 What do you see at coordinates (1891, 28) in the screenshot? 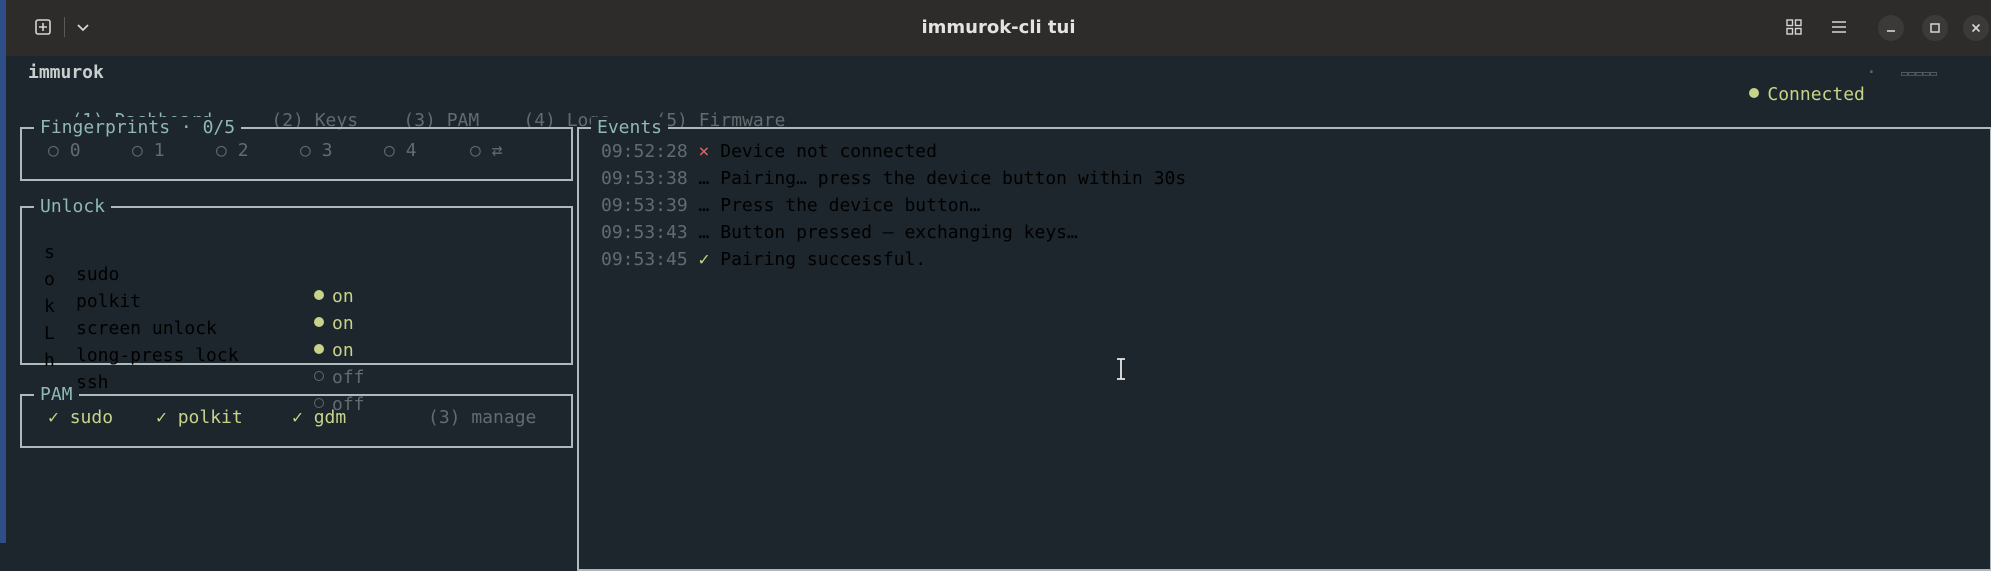
I see `minimize-icon` at bounding box center [1891, 28].